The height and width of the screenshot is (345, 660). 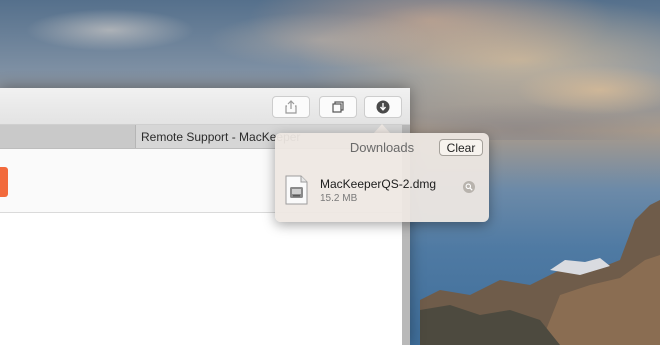 I want to click on downloads-button, so click(x=383, y=107).